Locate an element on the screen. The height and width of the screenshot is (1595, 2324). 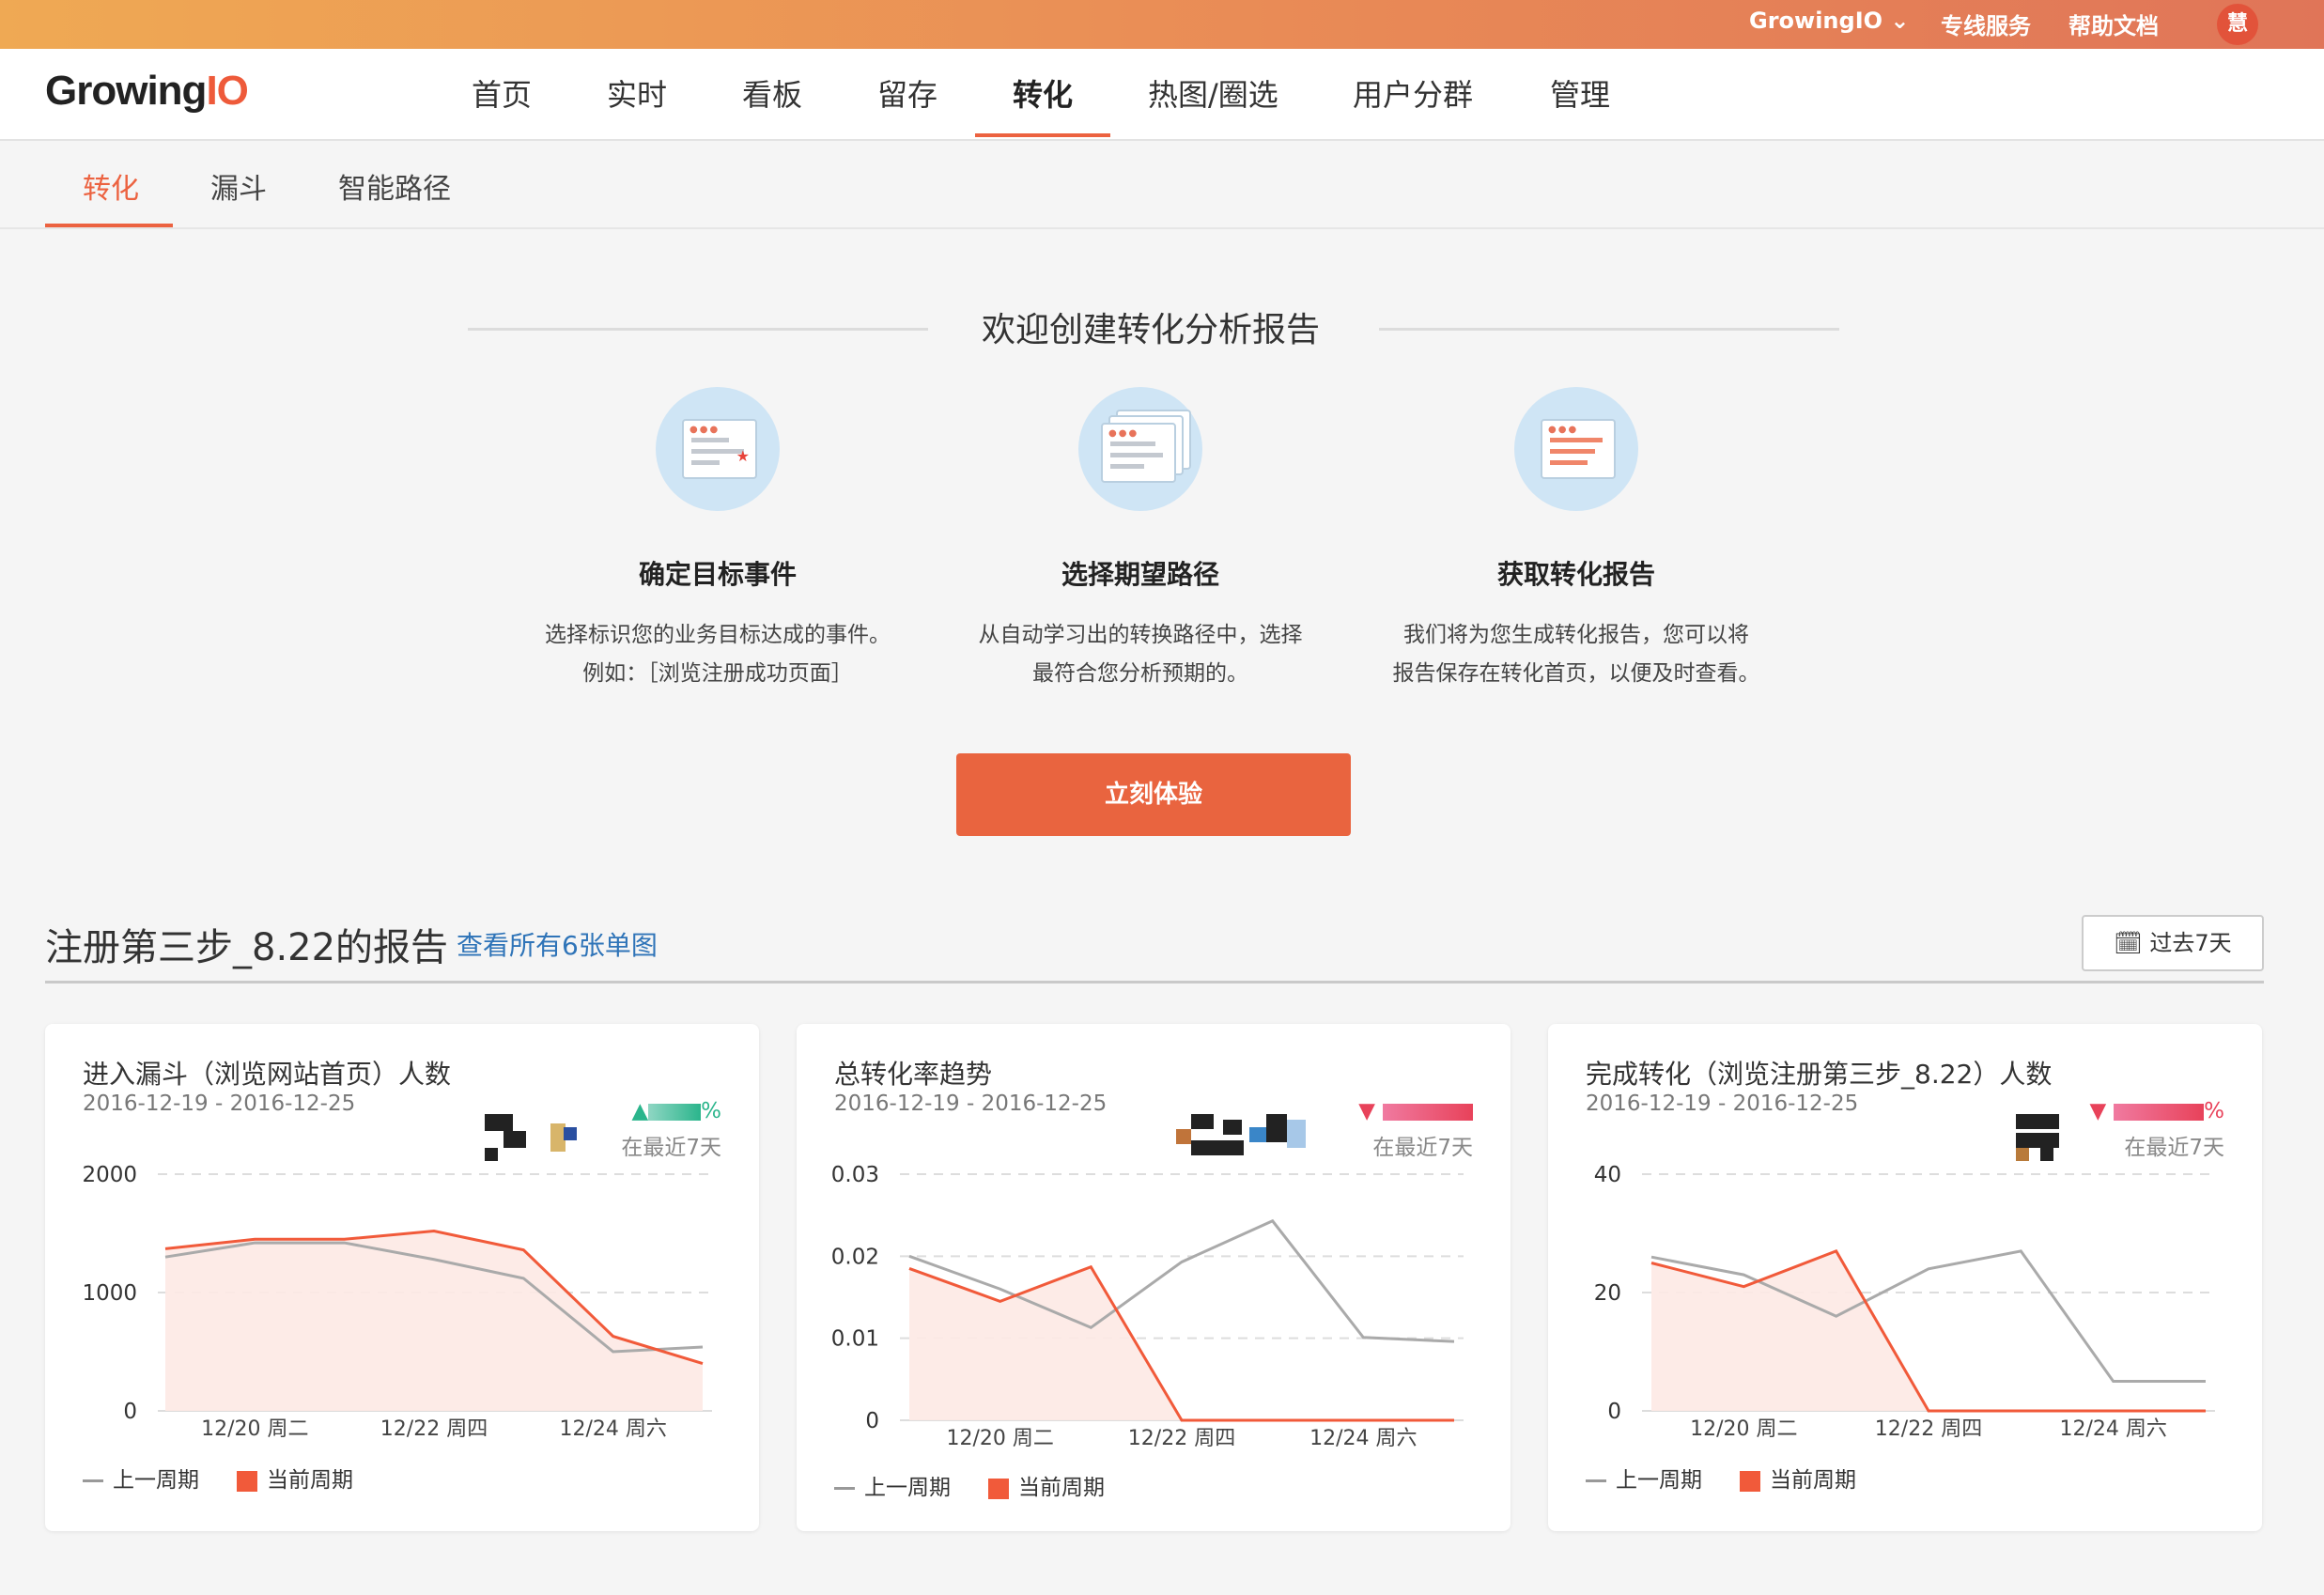
date-range-button: 🗓 过去7天 is located at coordinates (2173, 943).